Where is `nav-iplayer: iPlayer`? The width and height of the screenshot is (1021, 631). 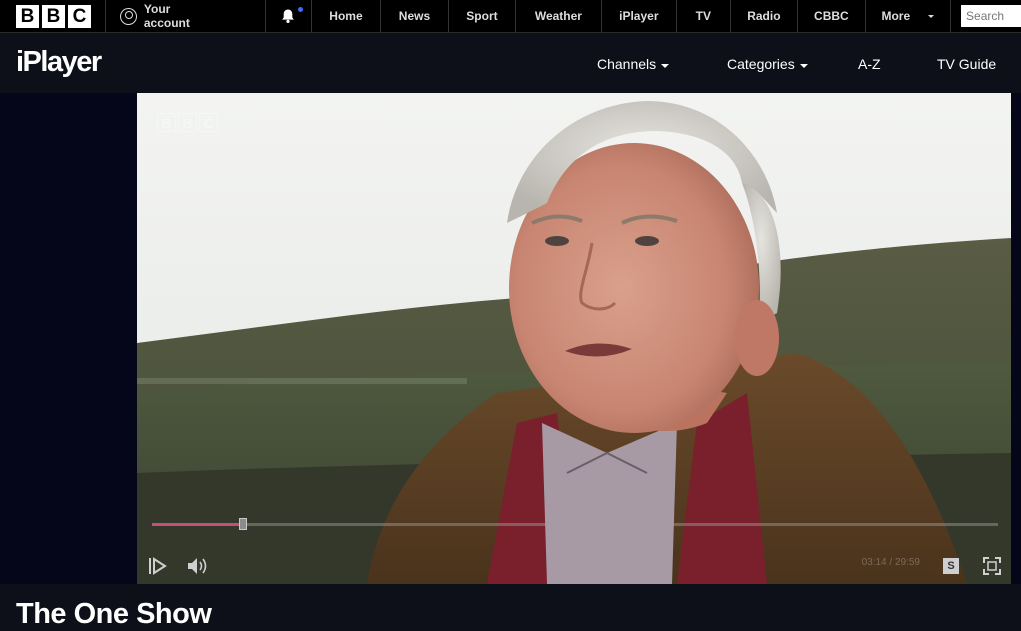 nav-iplayer: iPlayer is located at coordinates (640, 16).